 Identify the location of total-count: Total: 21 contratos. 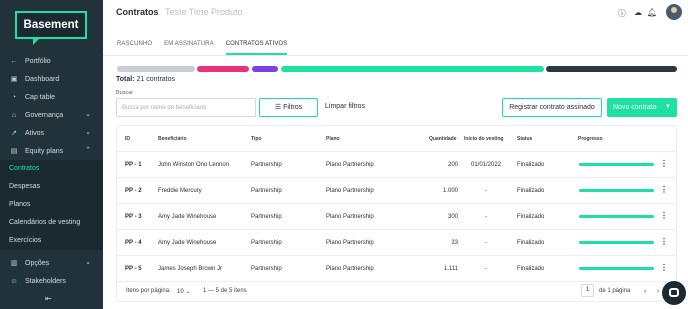
(145, 79).